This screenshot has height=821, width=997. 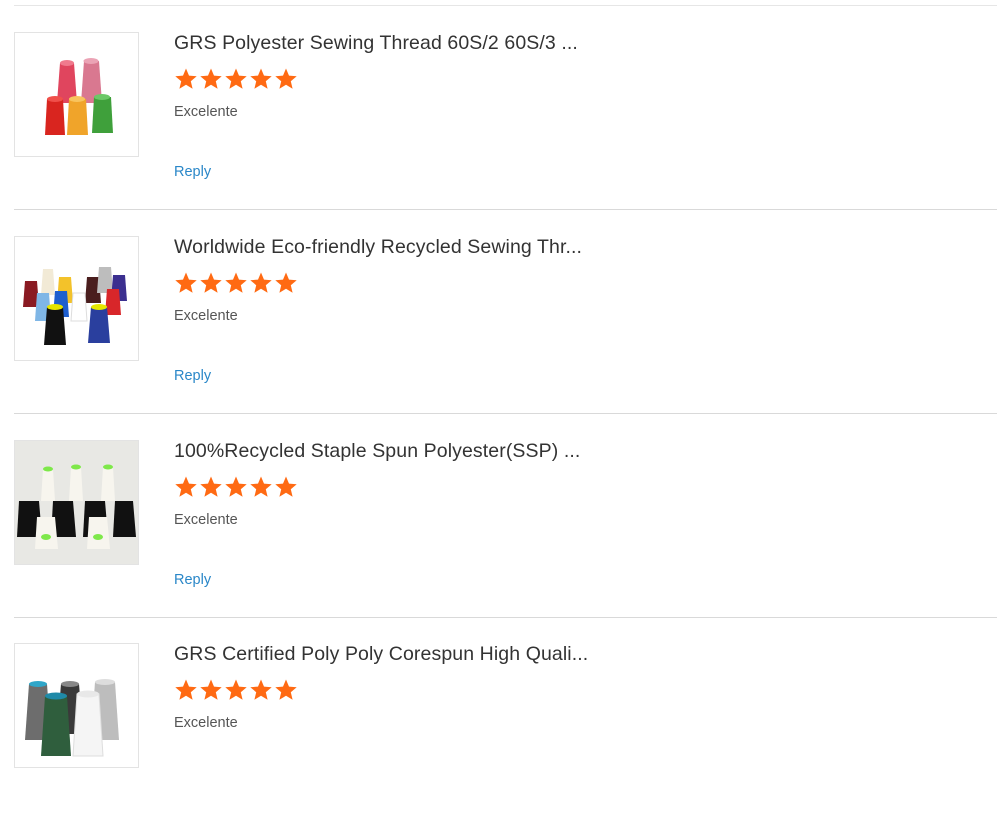 I want to click on multicolor-thread-cones-image, so click(x=76, y=298).